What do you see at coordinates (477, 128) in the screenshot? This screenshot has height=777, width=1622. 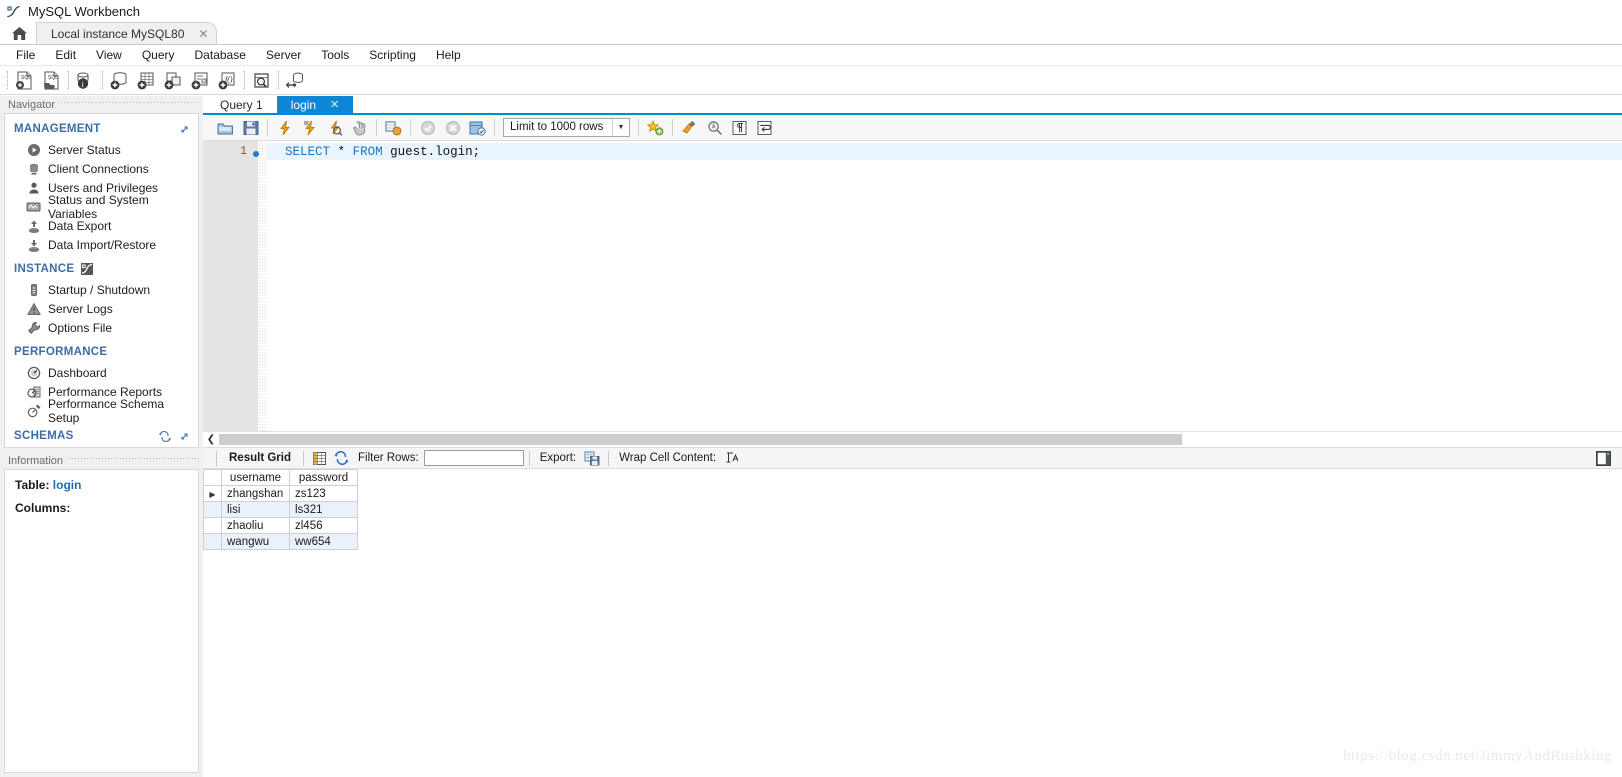 I see `autocommit-icon` at bounding box center [477, 128].